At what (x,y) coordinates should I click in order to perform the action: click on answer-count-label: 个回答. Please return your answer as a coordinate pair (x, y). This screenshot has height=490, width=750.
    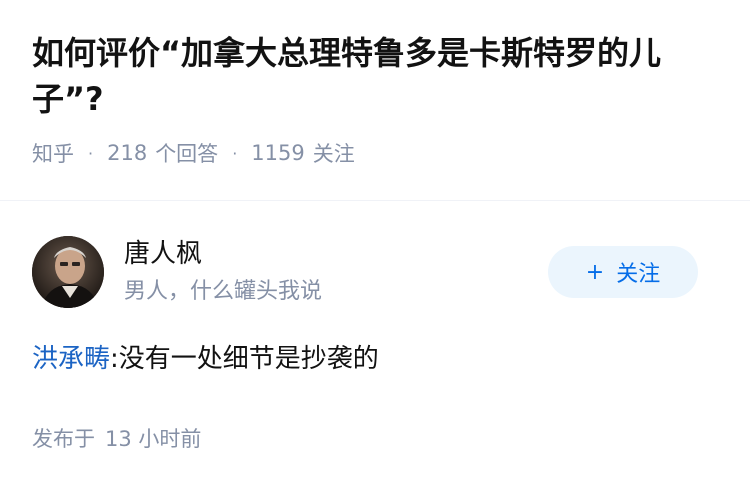
    Looking at the image, I should click on (187, 154).